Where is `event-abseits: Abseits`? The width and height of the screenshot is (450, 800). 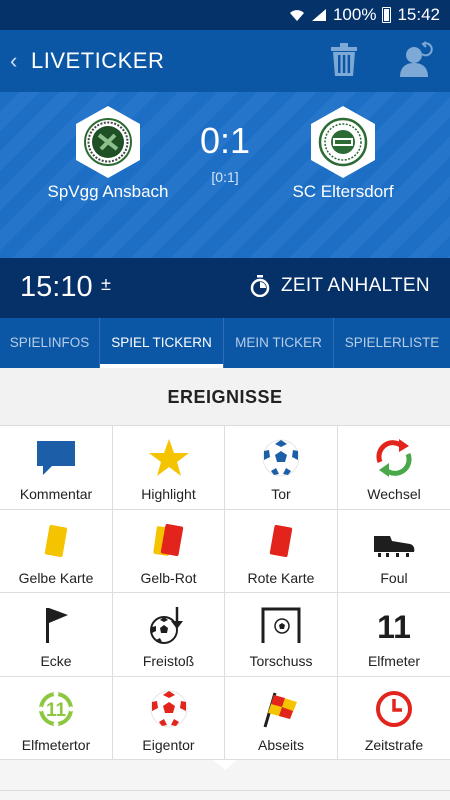 event-abseits: Abseits is located at coordinates (281, 718).